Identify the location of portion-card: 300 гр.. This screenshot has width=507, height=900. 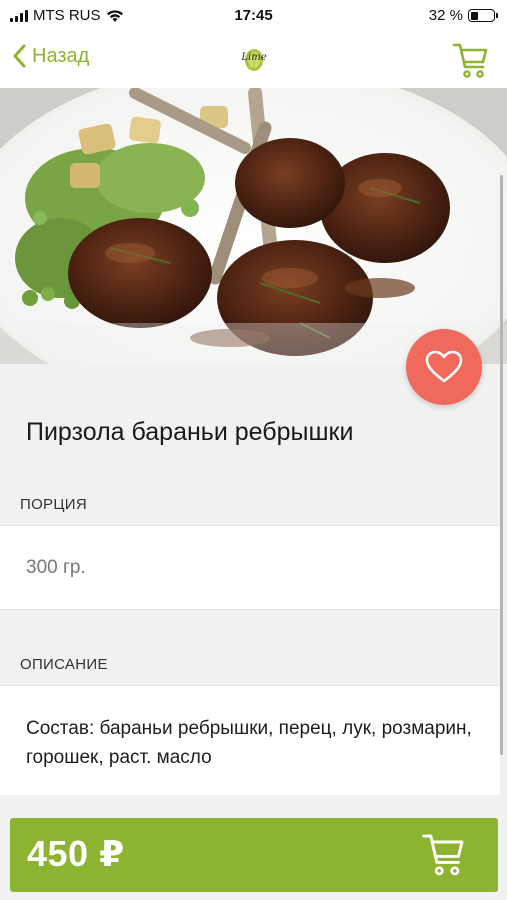
(250, 567).